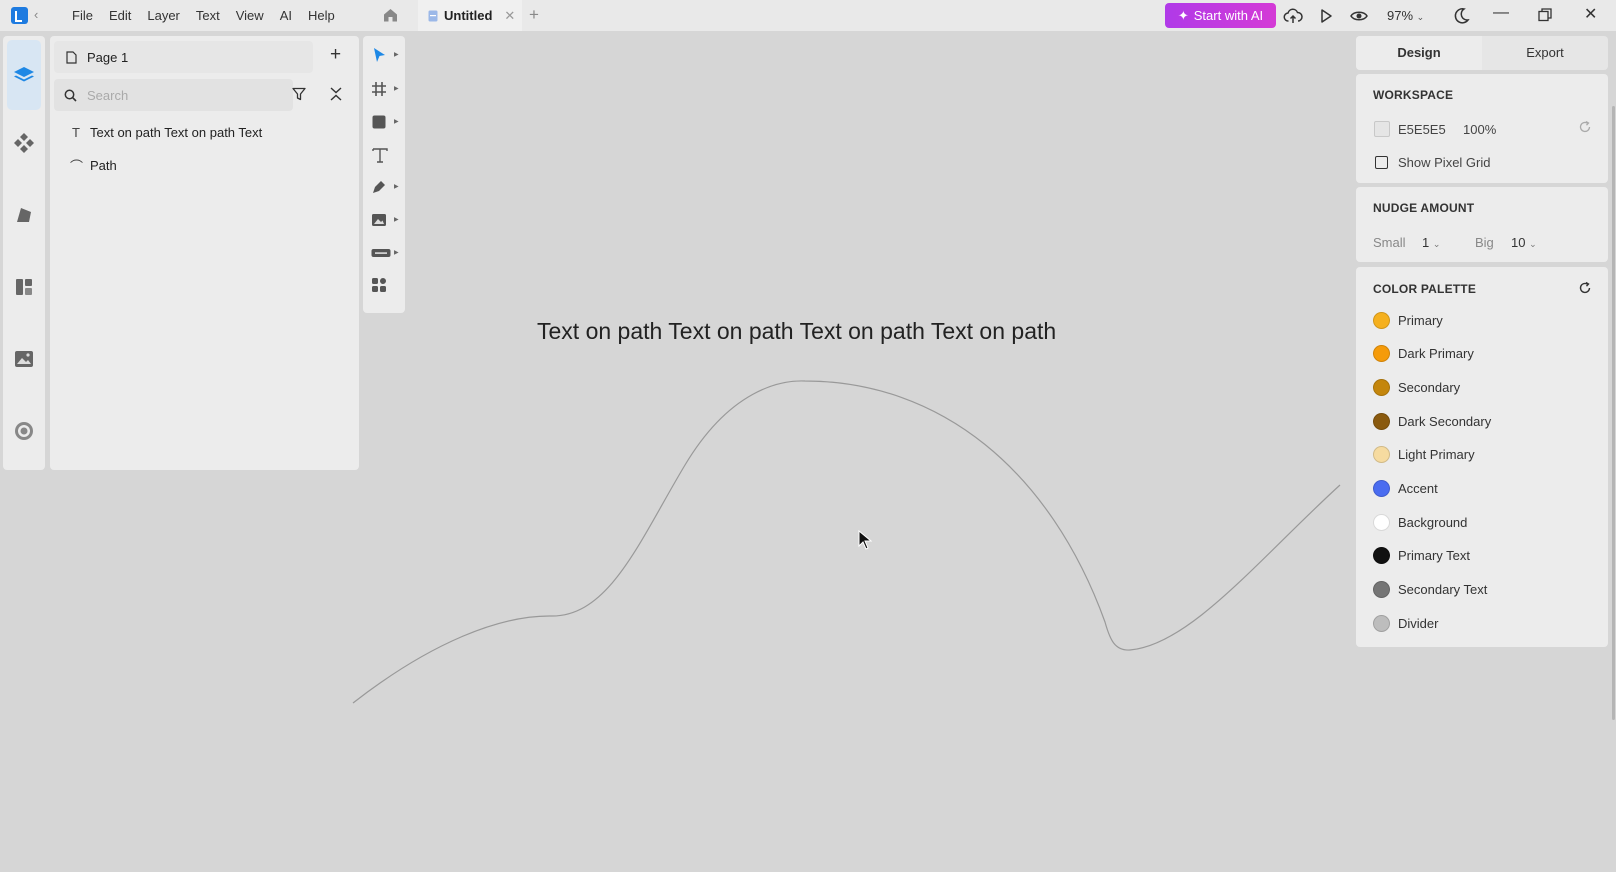 Image resolution: width=1616 pixels, height=872 pixels. What do you see at coordinates (385, 220) in the screenshot?
I see `image-tool: ▶` at bounding box center [385, 220].